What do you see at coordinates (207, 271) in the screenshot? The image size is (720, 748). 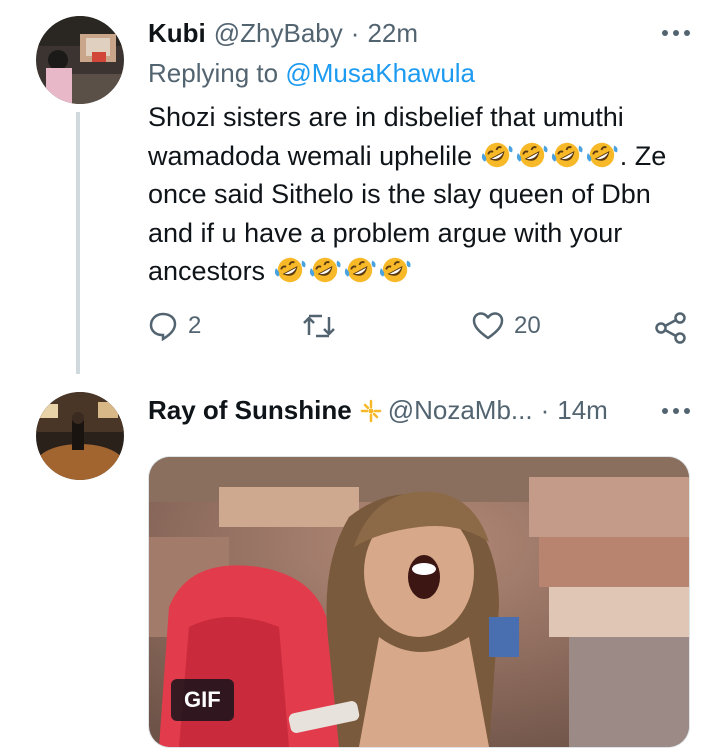 I see `text-fragment: ancestors` at bounding box center [207, 271].